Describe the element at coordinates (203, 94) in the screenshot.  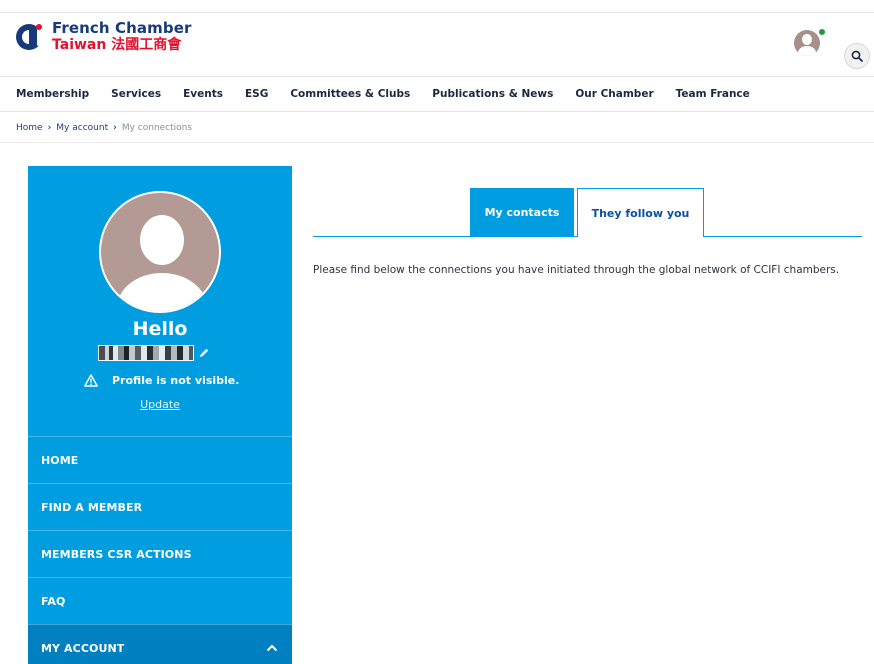
I see `nav-item-events: Events` at that location.